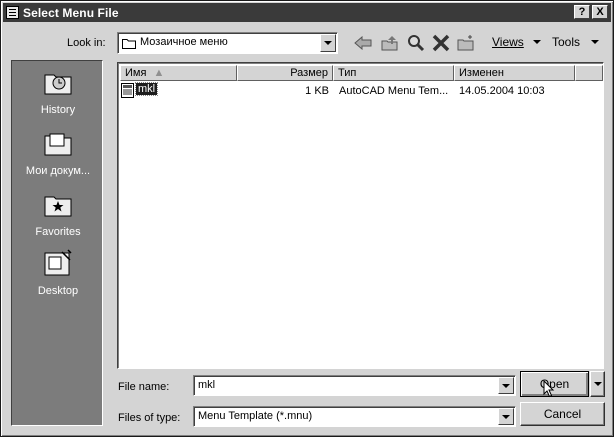 Image resolution: width=614 pixels, height=437 pixels. I want to click on search-icon, so click(416, 43).